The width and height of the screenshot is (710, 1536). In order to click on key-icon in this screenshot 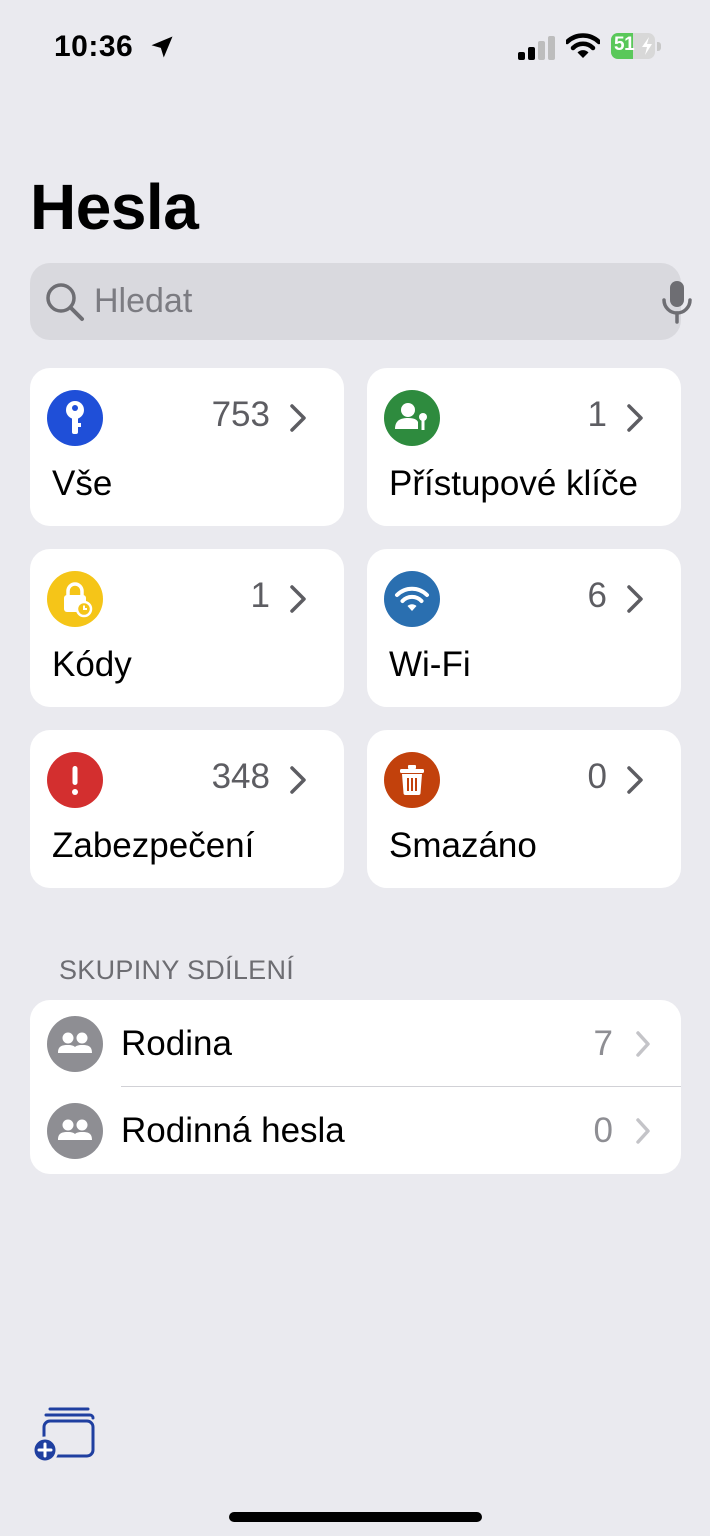, I will do `click(75, 418)`.